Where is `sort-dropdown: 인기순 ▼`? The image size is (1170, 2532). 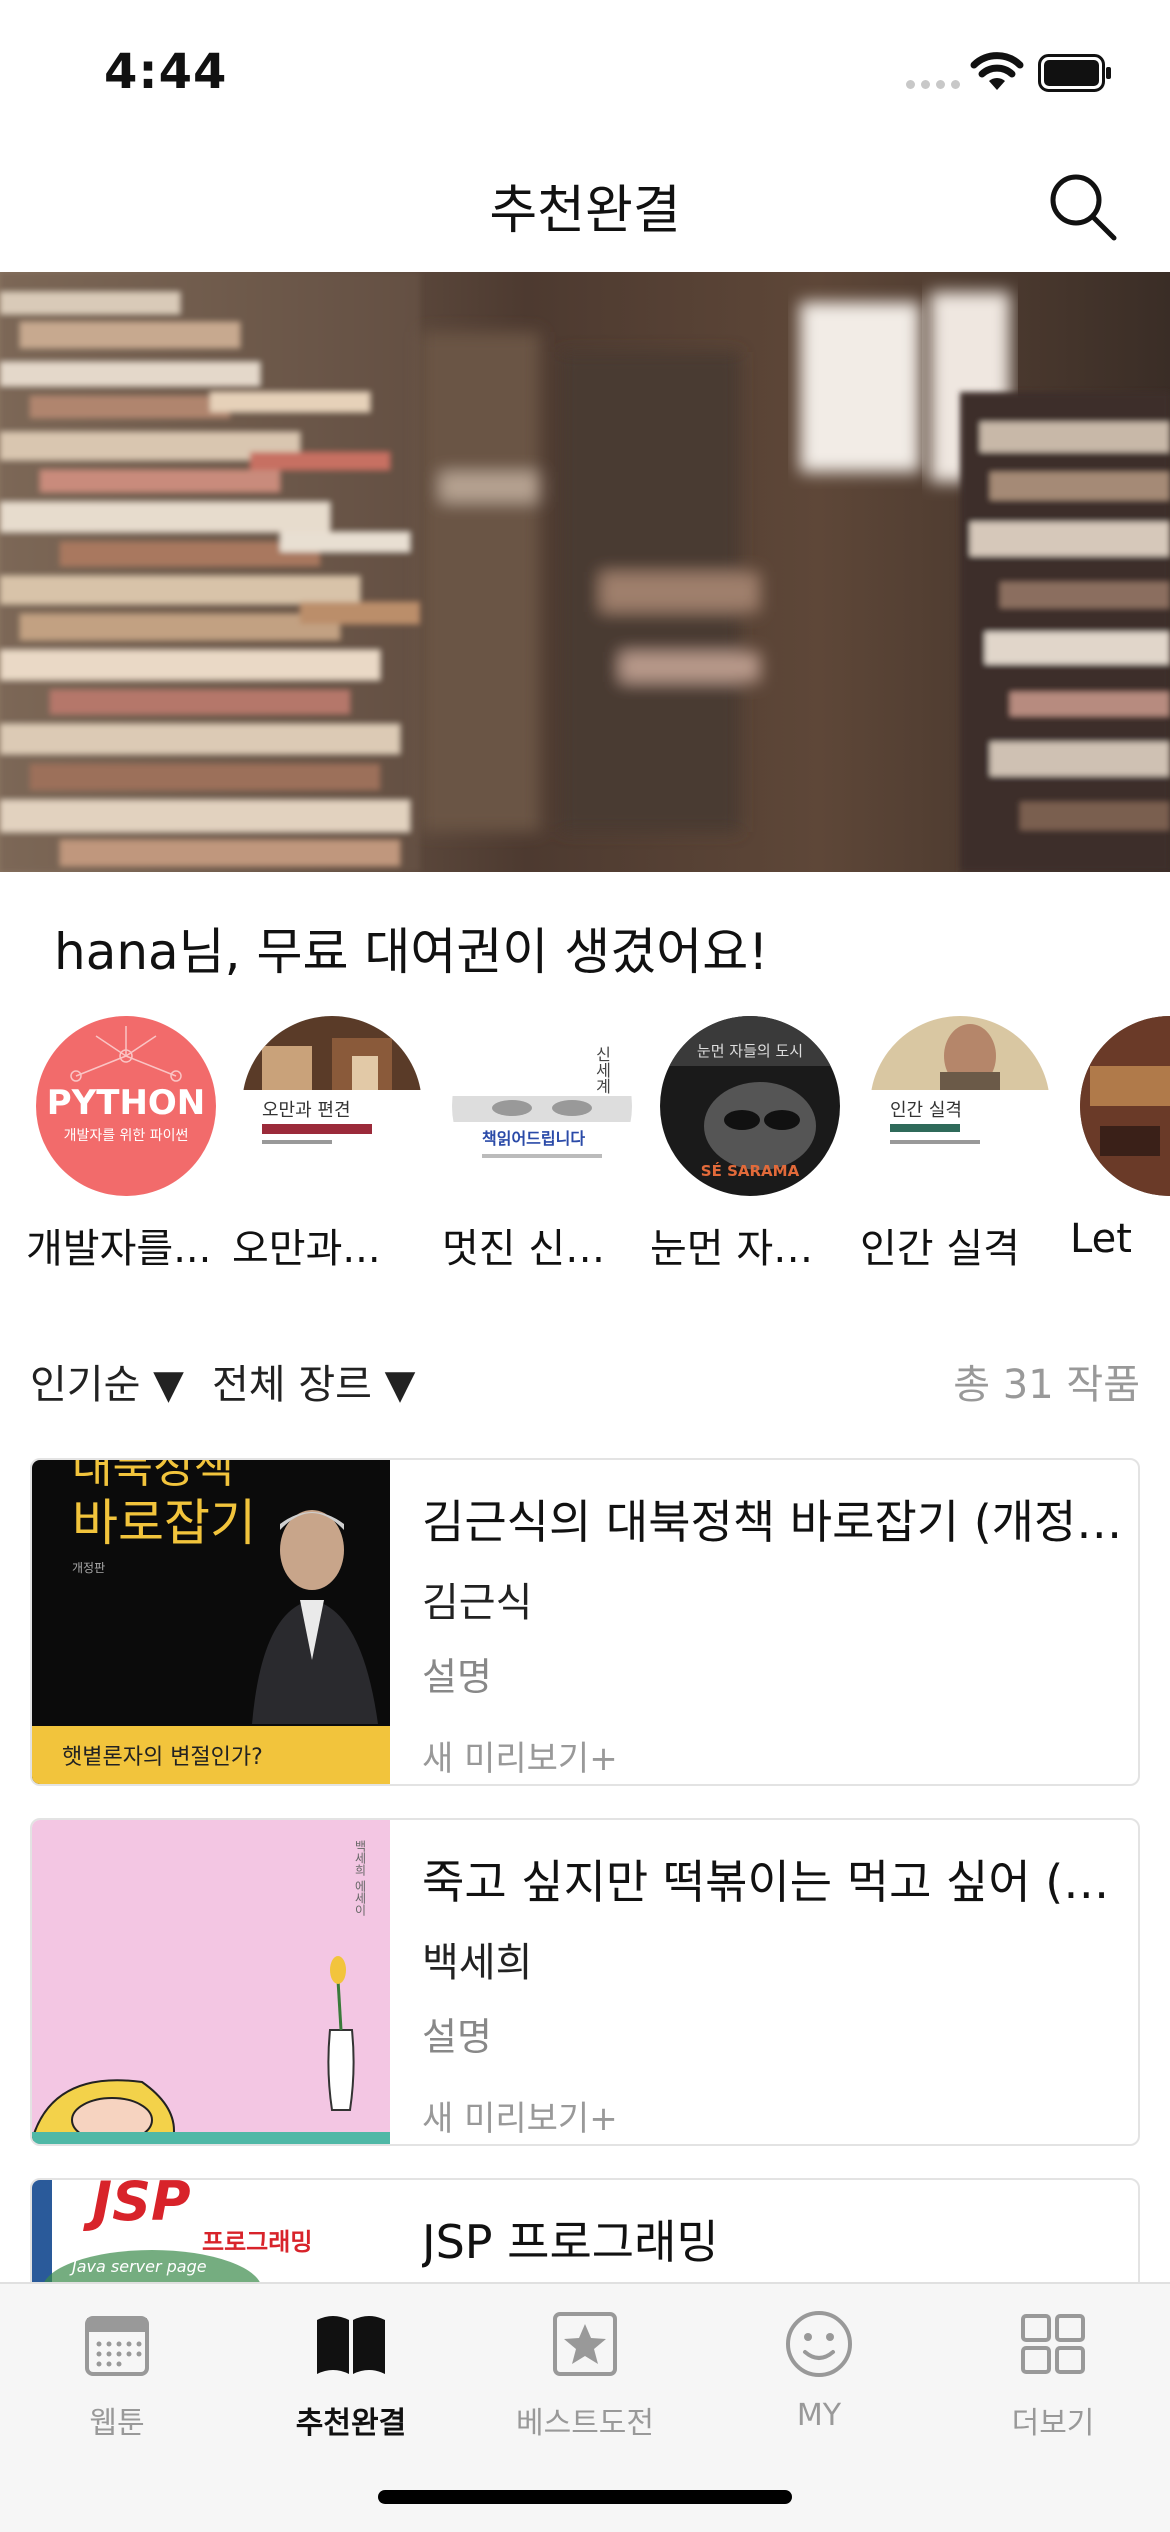 sort-dropdown: 인기순 ▼ is located at coordinates (107, 1381).